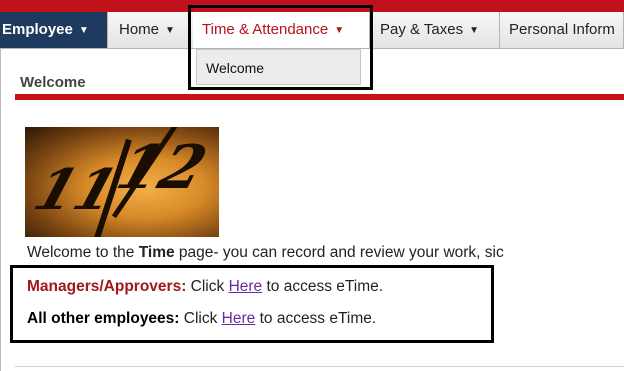  I want to click on nav-time-attendance: Time & Attendance ▼, so click(281, 30).